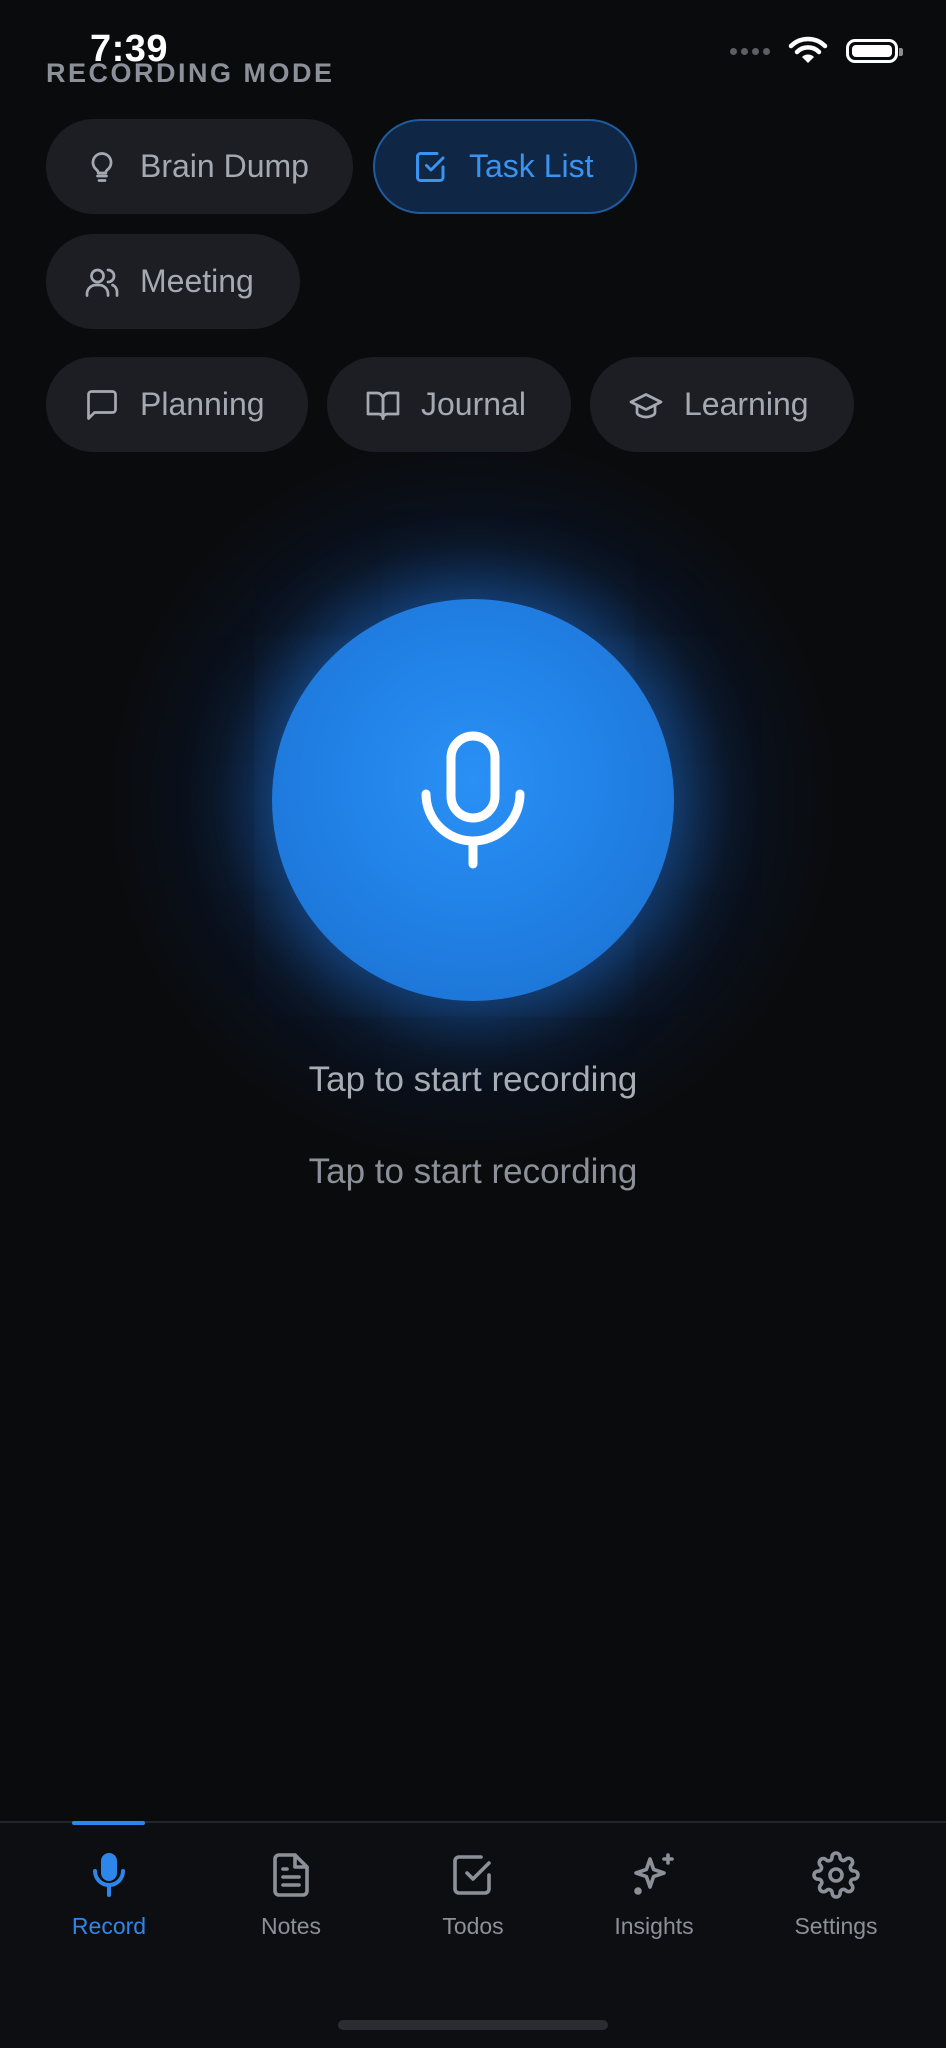  Describe the element at coordinates (473, 1171) in the screenshot. I see `record-status-text: Tap to start recording` at that location.